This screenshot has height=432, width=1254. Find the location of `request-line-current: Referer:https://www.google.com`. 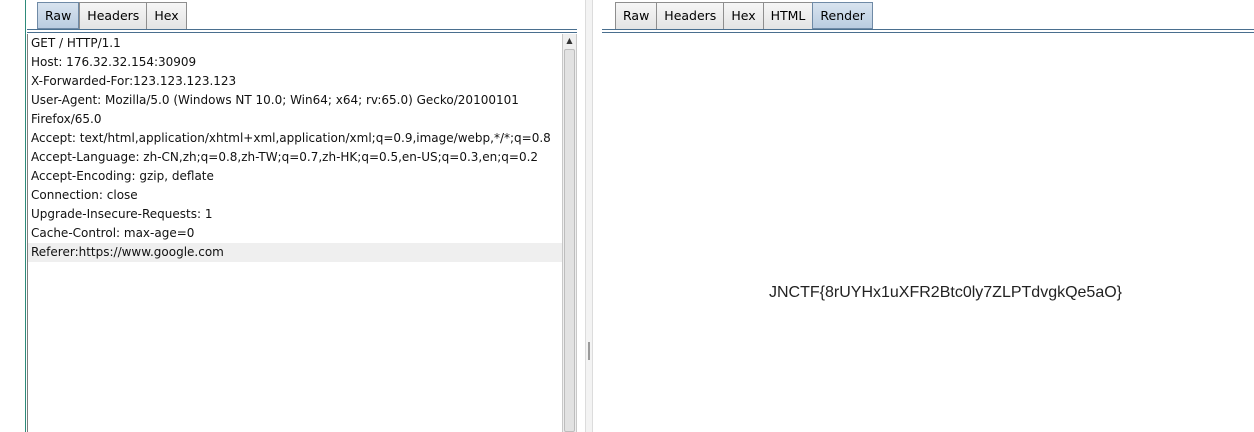

request-line-current: Referer:https://www.google.com is located at coordinates (295, 252).